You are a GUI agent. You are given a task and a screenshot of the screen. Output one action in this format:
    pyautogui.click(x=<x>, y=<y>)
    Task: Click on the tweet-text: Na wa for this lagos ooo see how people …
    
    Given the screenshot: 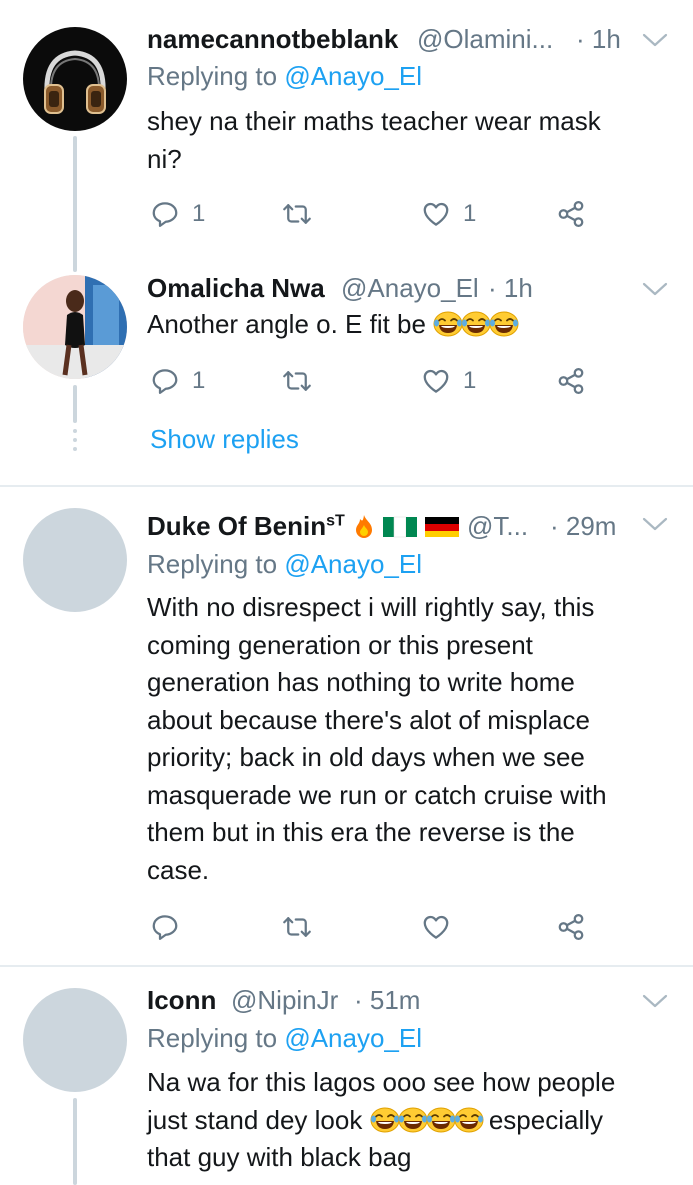 What is the action you would take?
    pyautogui.click(x=412, y=1120)
    